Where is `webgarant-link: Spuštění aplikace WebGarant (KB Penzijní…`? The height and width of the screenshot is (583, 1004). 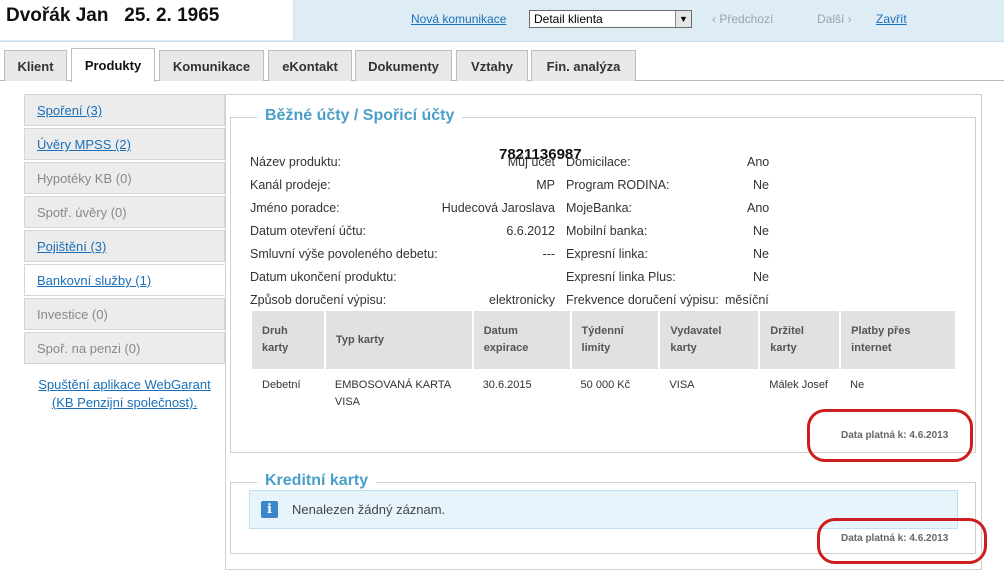
webgarant-link: Spuštění aplikace WebGarant (KB Penzijní… is located at coordinates (124, 394).